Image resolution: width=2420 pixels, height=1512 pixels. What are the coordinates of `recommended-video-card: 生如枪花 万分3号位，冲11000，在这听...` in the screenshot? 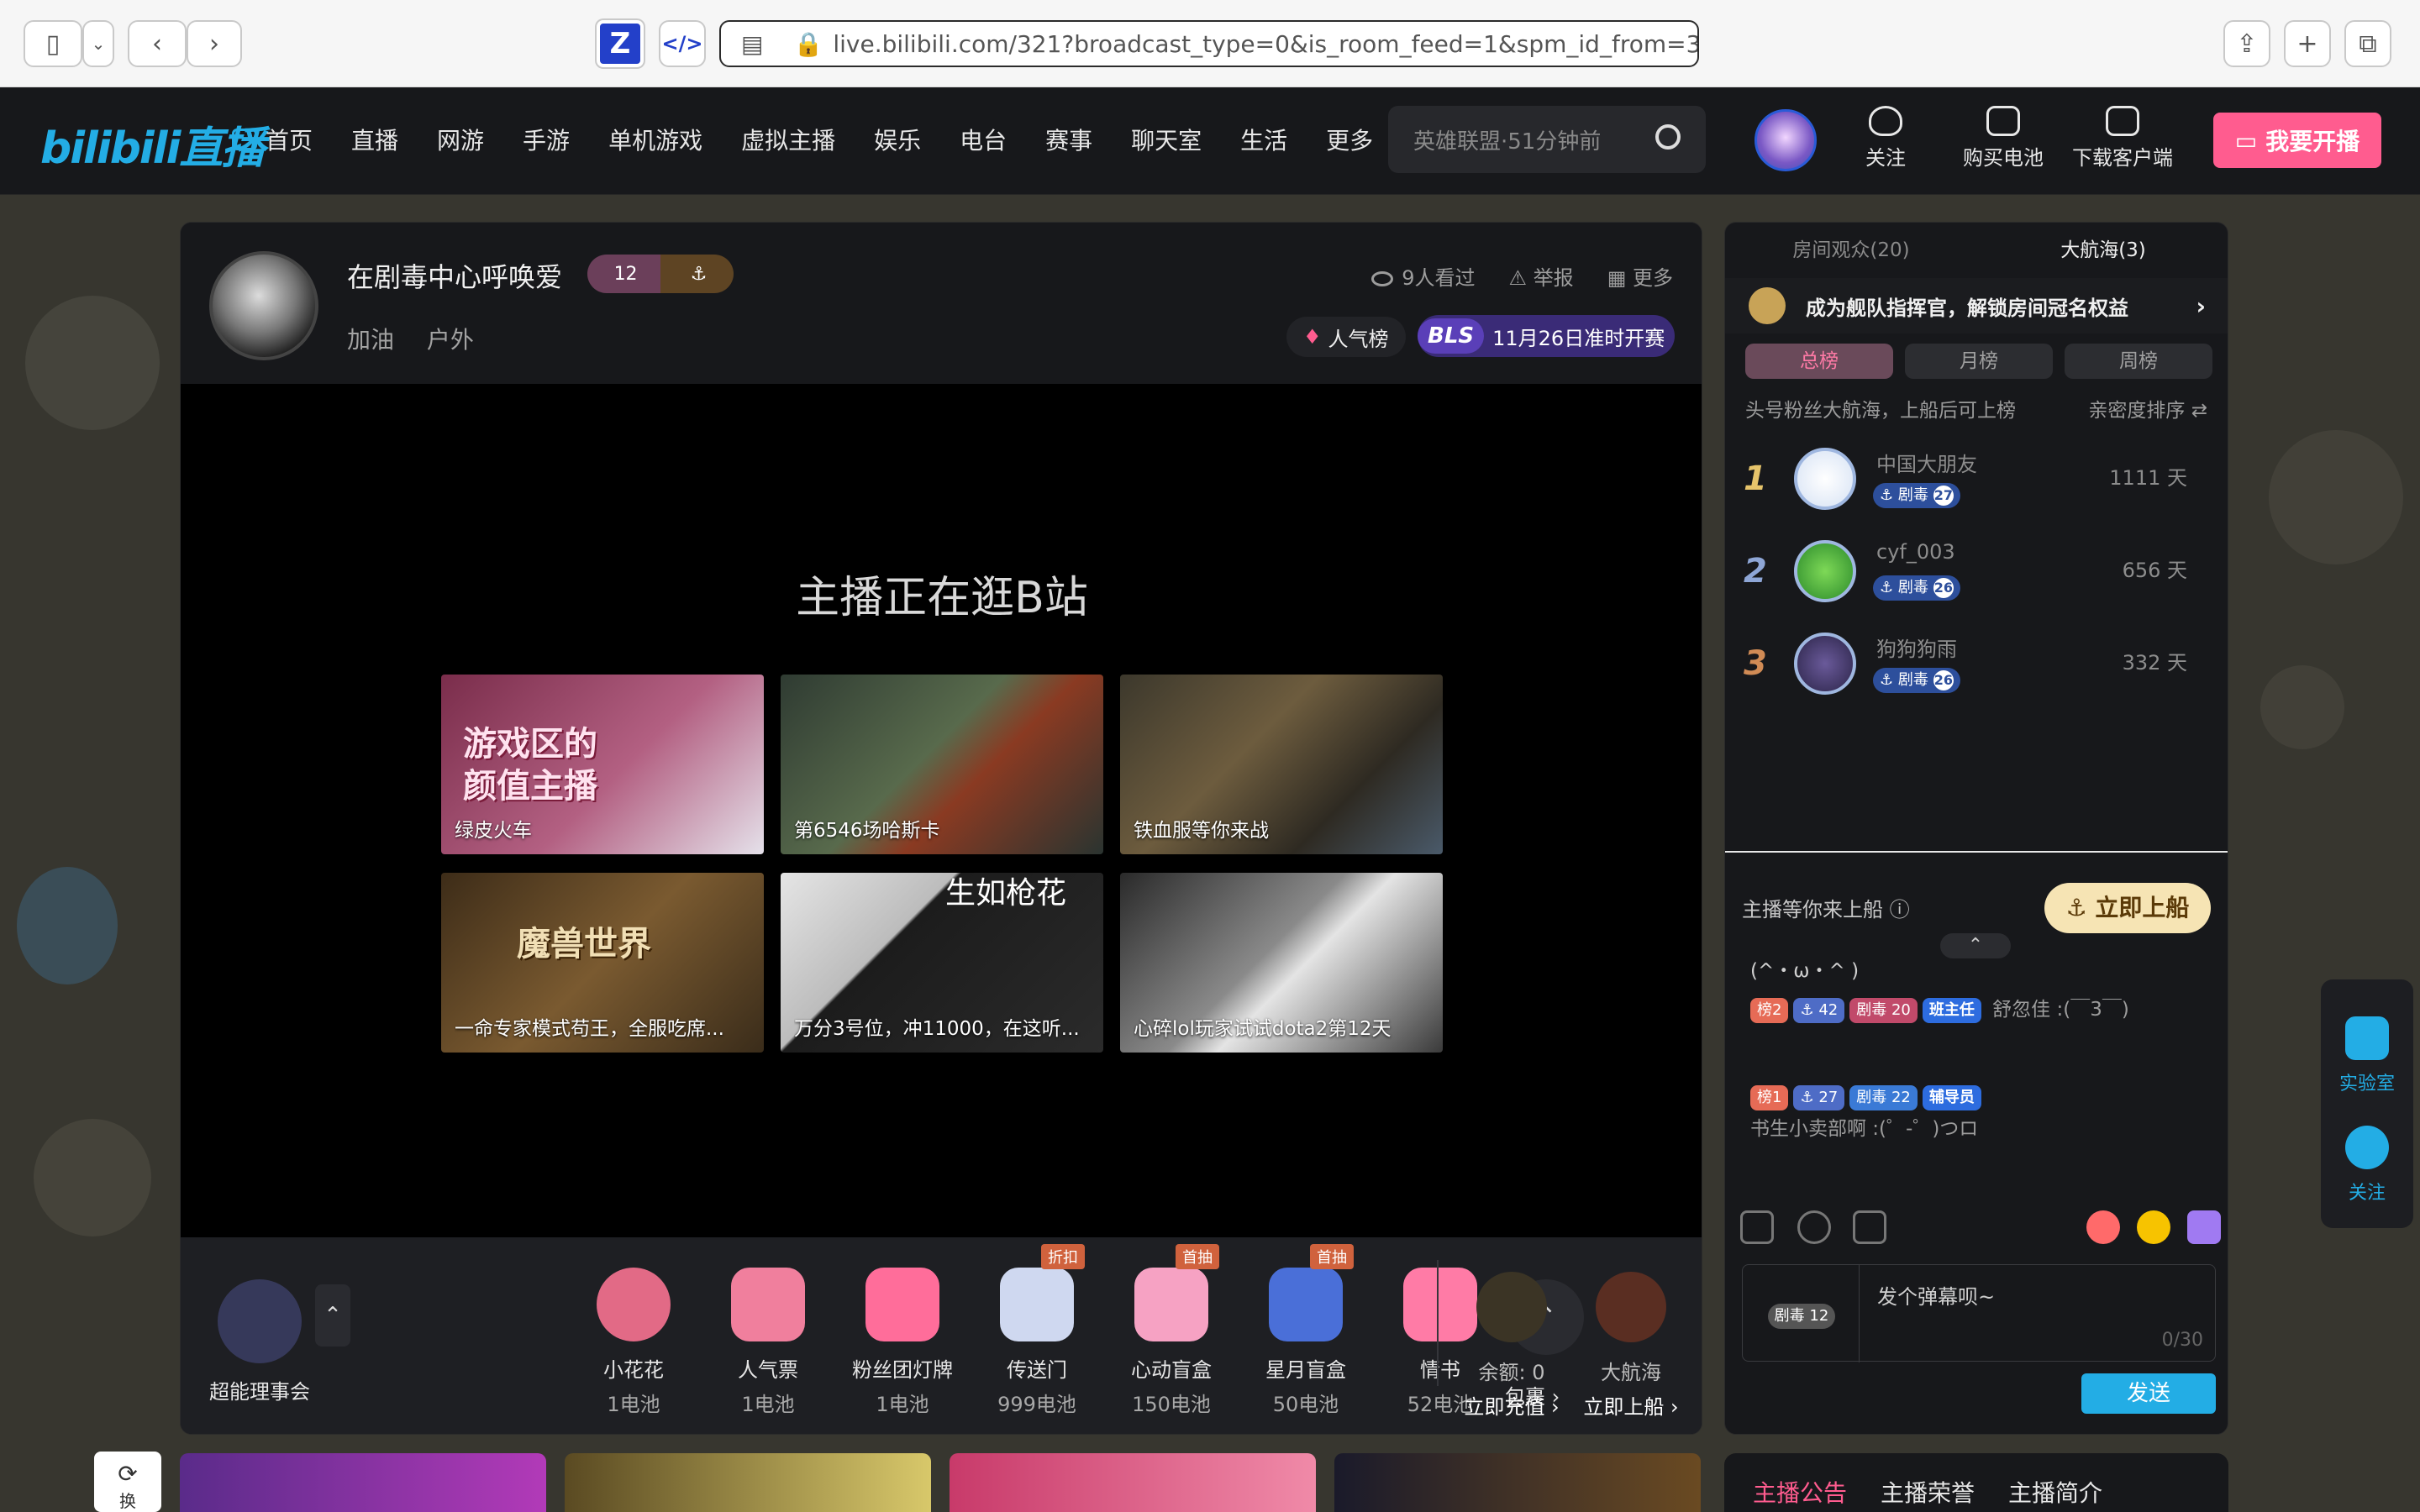 It's located at (942, 963).